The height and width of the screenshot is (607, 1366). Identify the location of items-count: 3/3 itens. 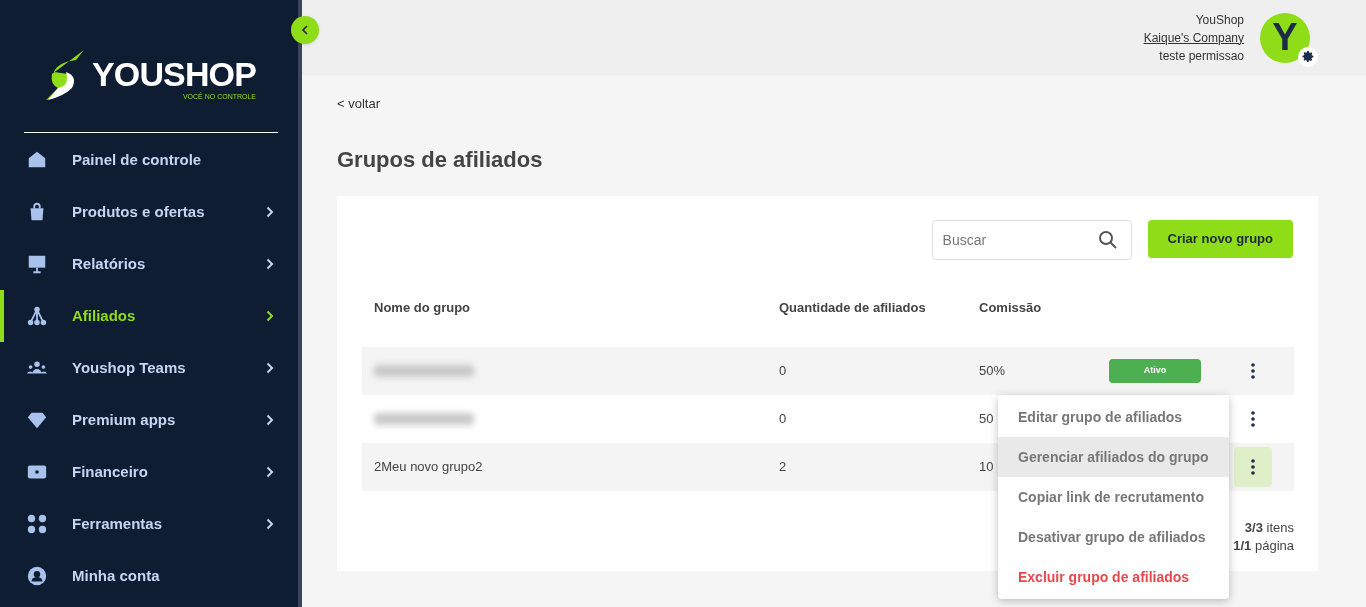
(1269, 528).